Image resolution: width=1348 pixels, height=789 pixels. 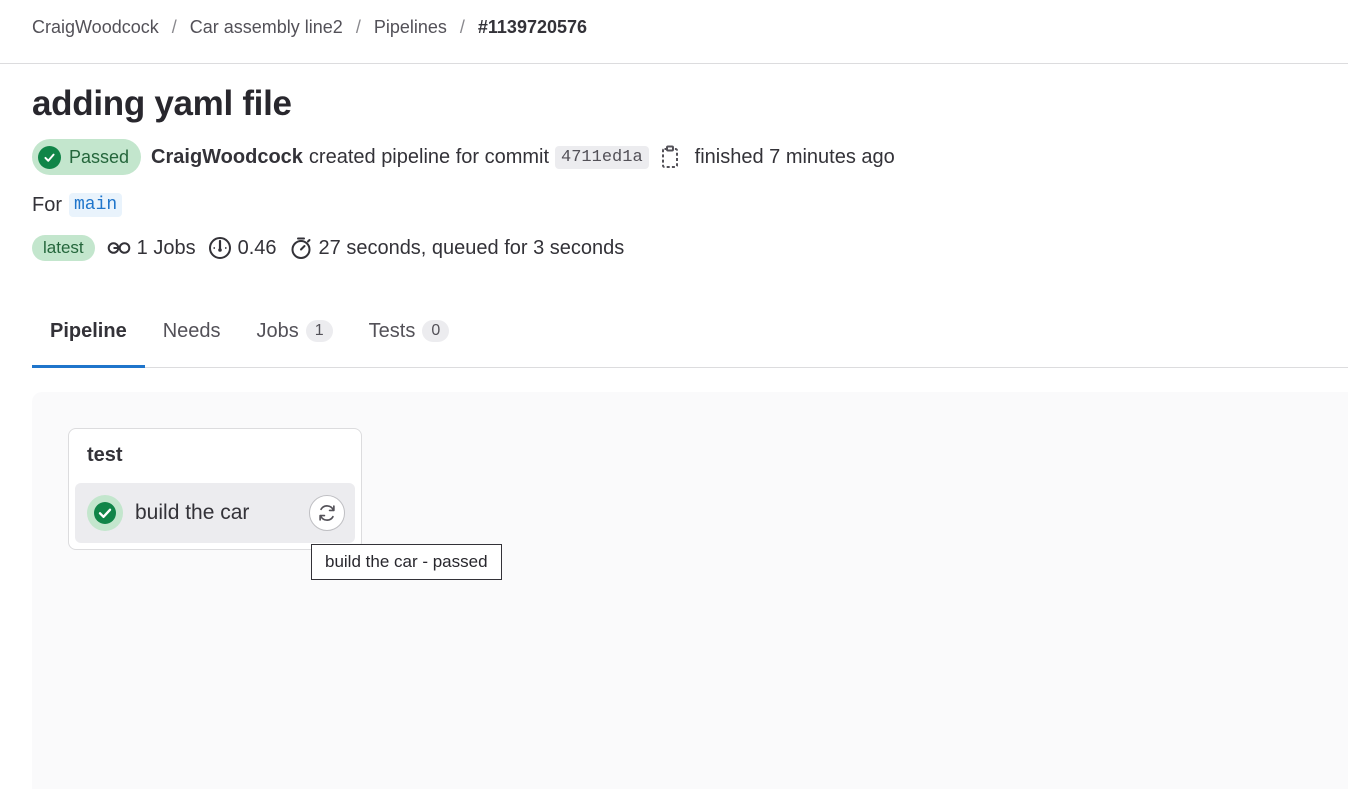 I want to click on tab-tests: Tests 0, so click(x=409, y=331).